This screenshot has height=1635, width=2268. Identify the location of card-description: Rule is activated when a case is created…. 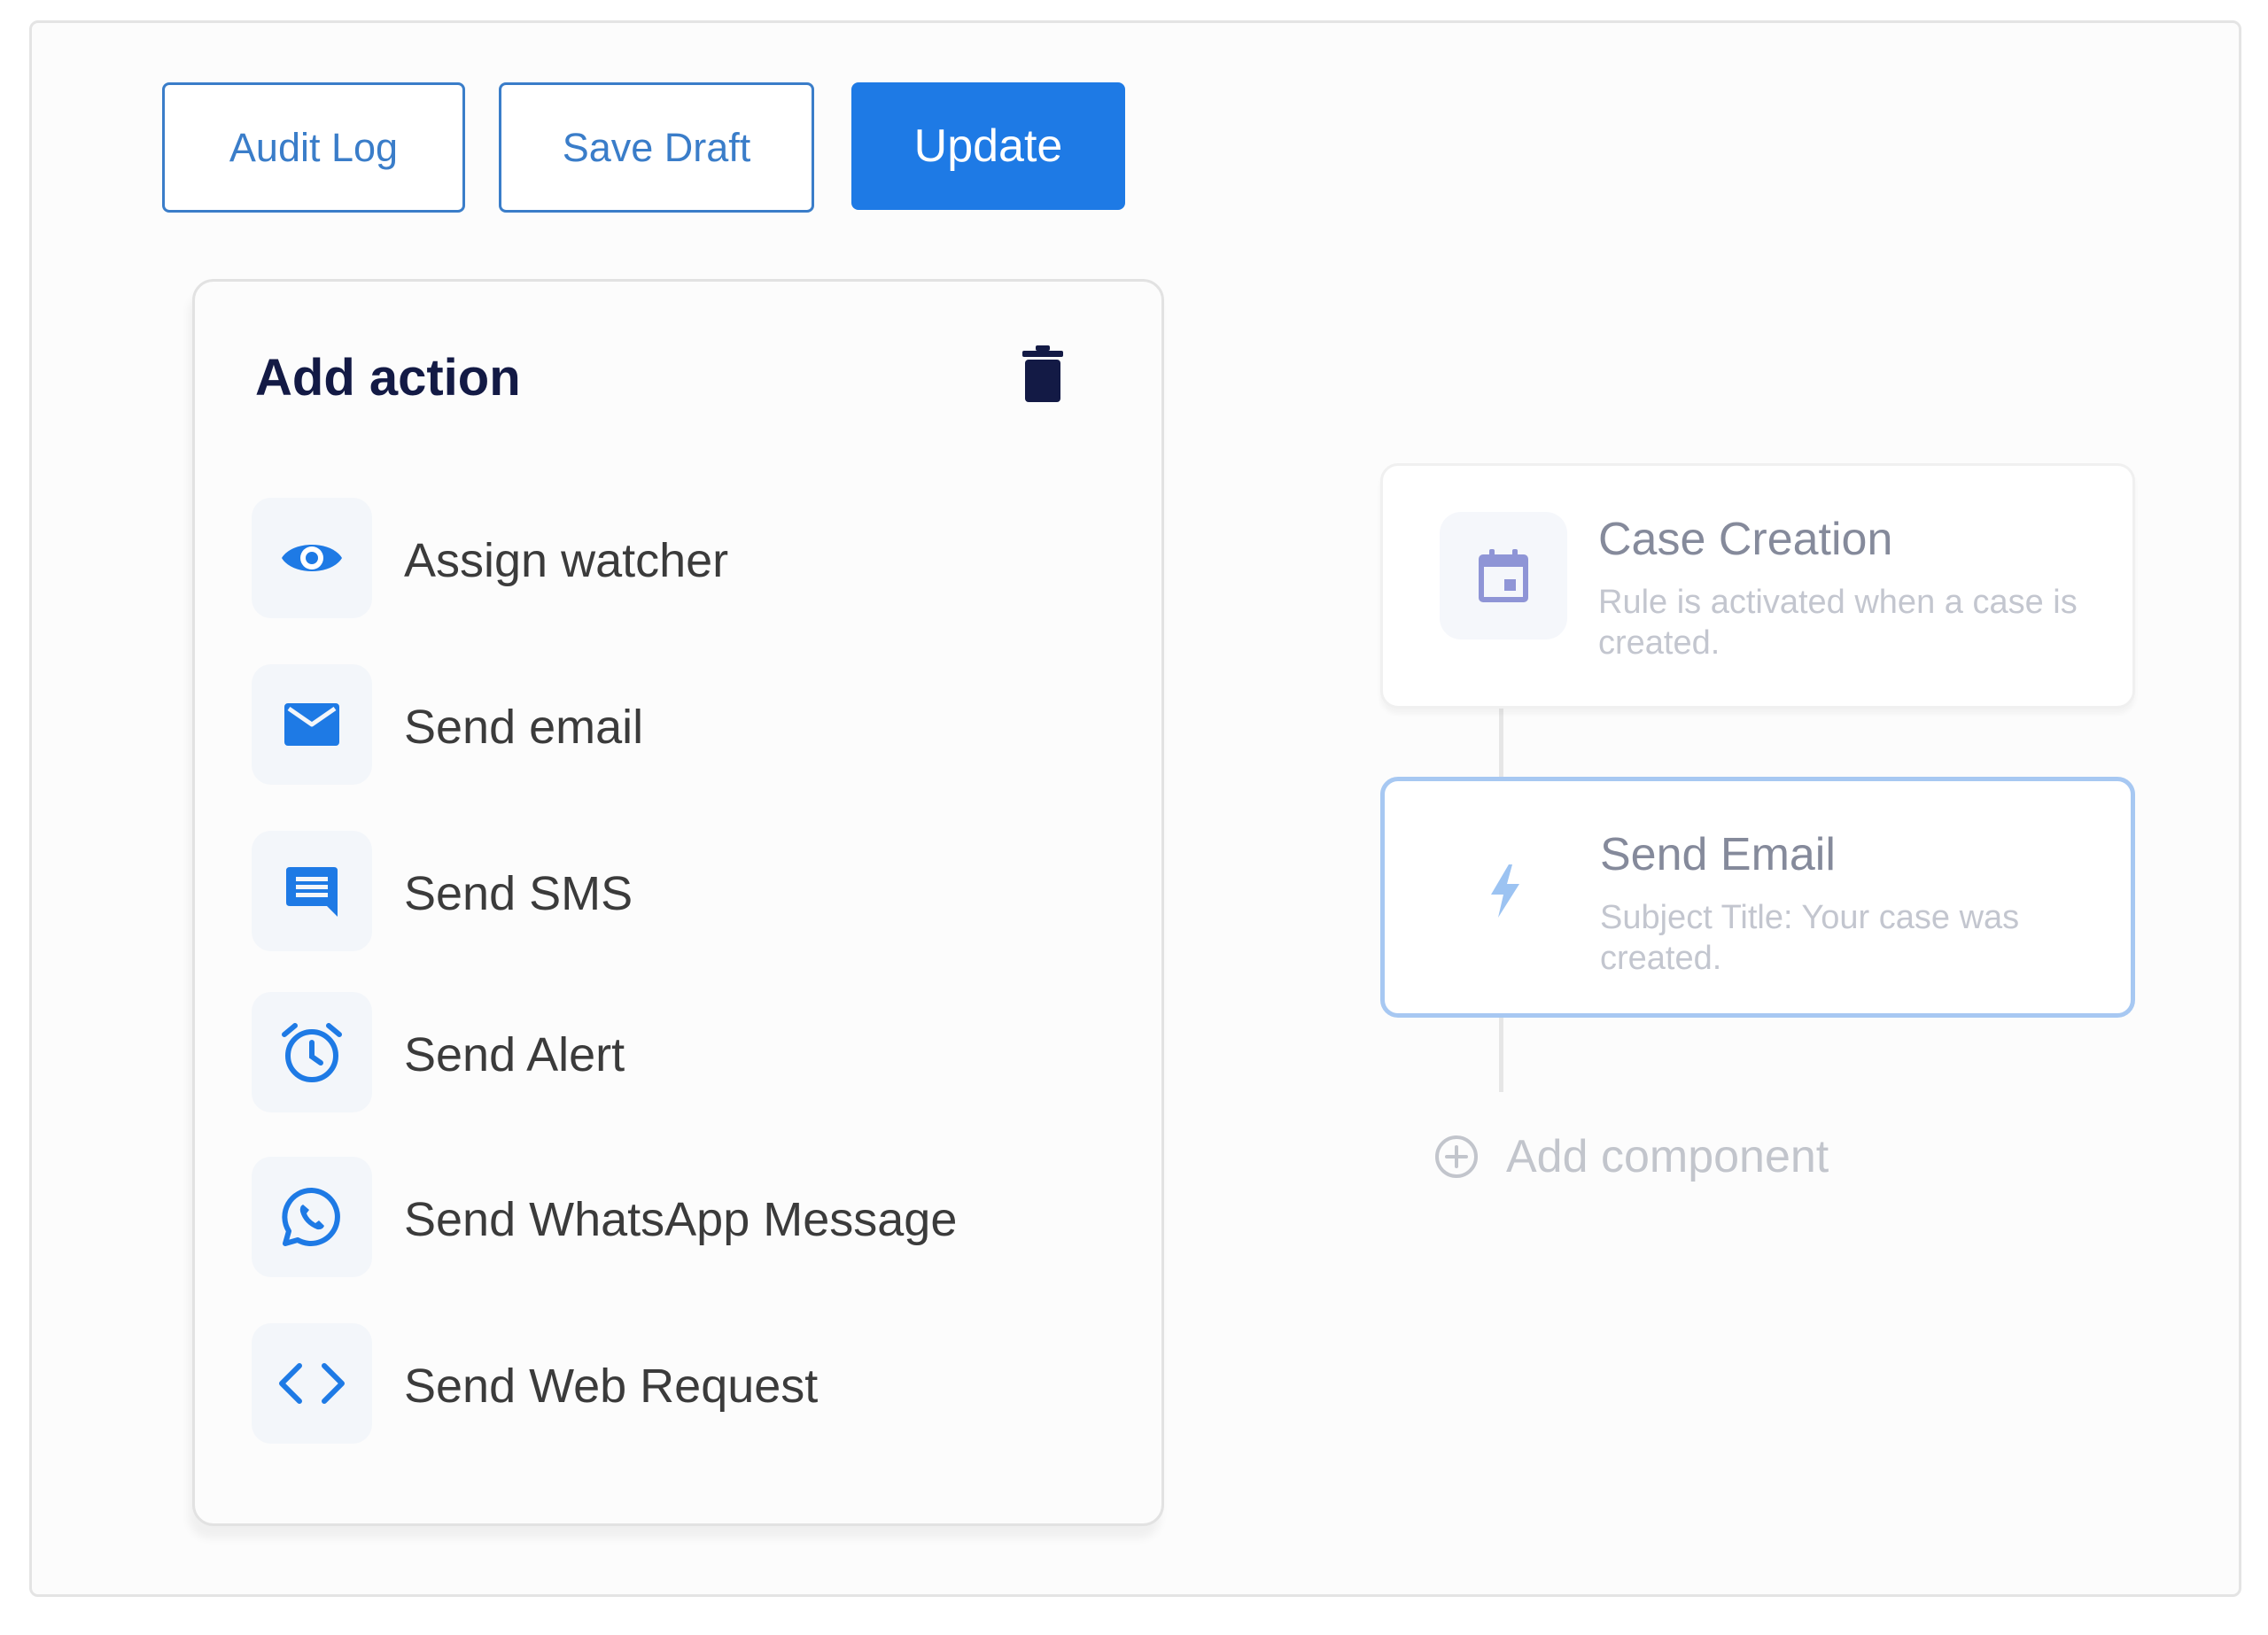
(1838, 623).